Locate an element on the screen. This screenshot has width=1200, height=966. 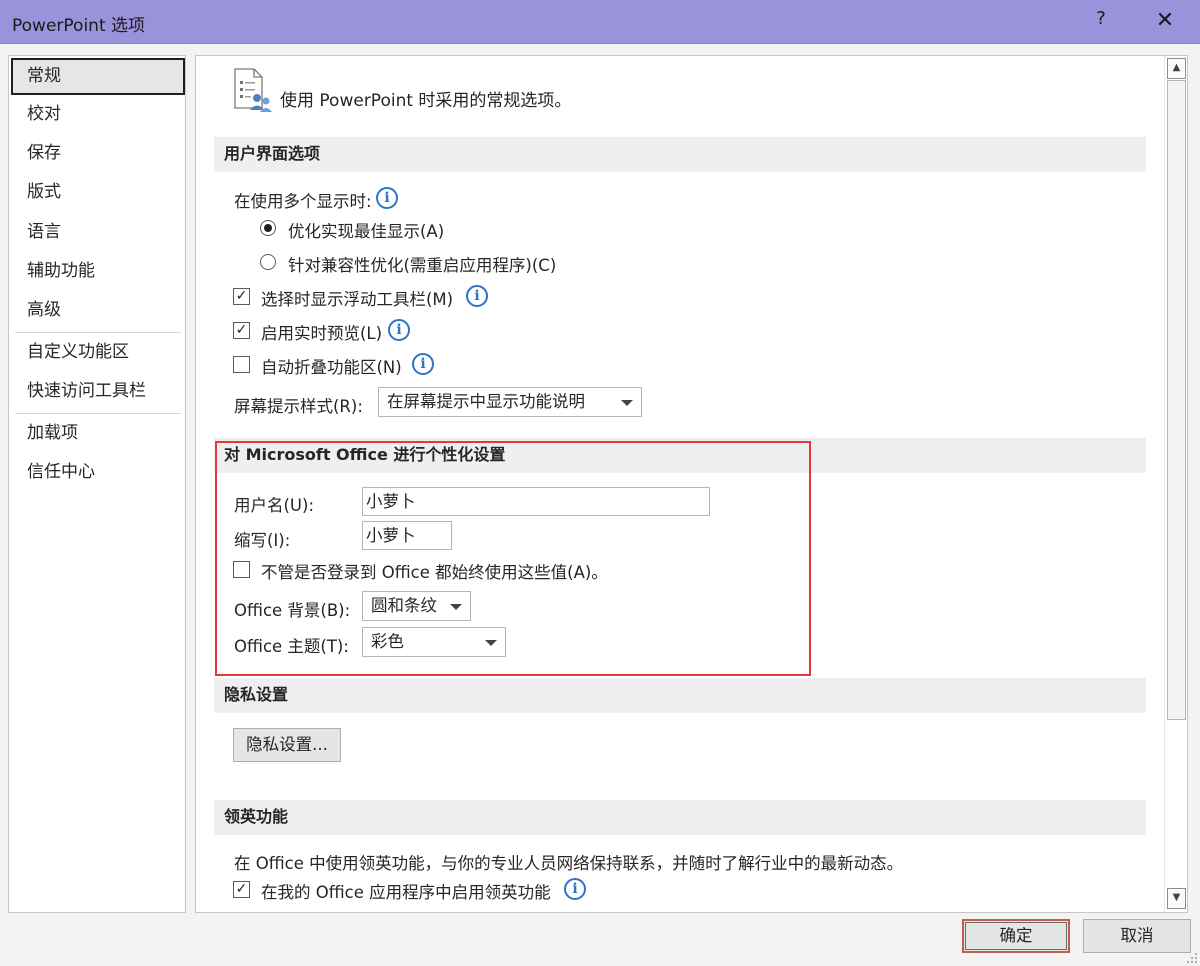
checkbox-always-use-values-label: 不管是否登录到 Office 都始终使用这些值(A)。 is located at coordinates (434, 571).